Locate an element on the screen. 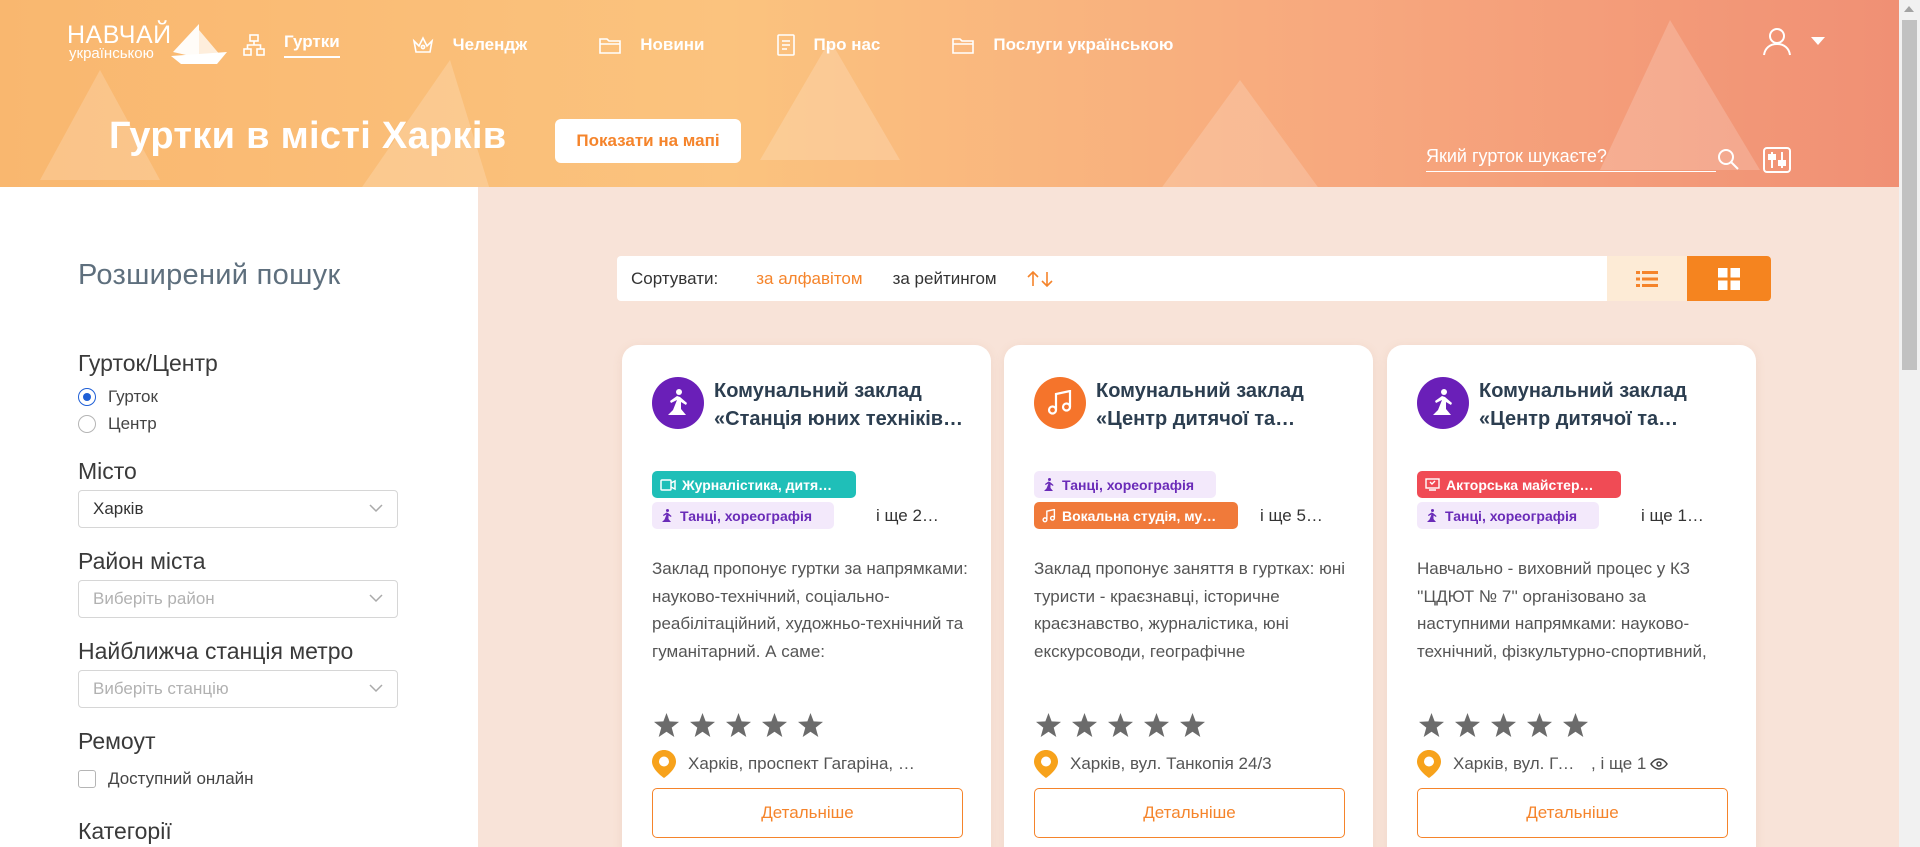  district-select: Виберіть район is located at coordinates (238, 599).